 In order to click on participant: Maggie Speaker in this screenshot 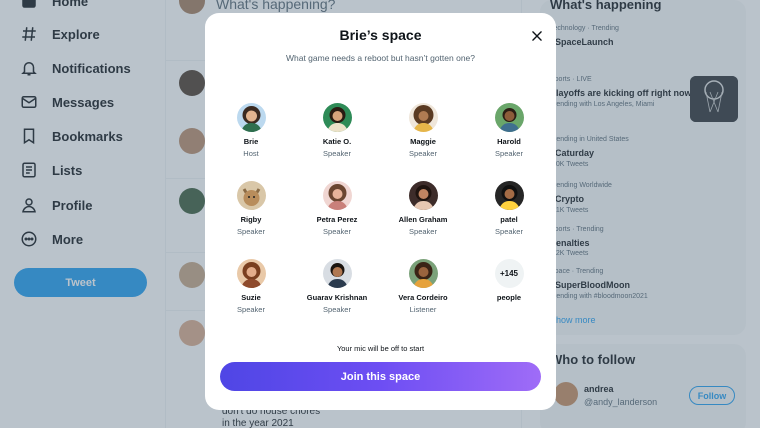, I will do `click(423, 130)`.